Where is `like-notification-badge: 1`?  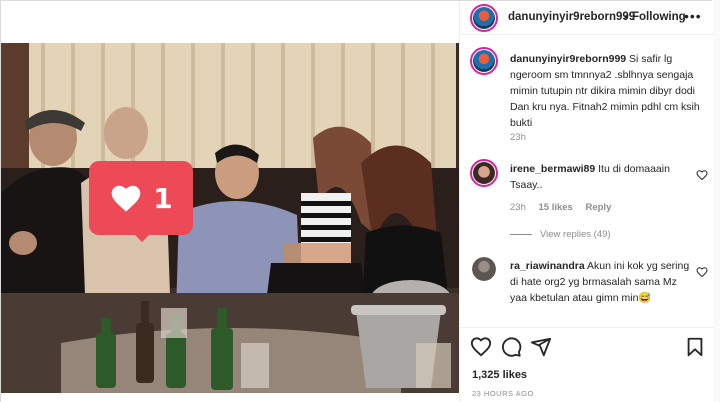 like-notification-badge: 1 is located at coordinates (141, 201).